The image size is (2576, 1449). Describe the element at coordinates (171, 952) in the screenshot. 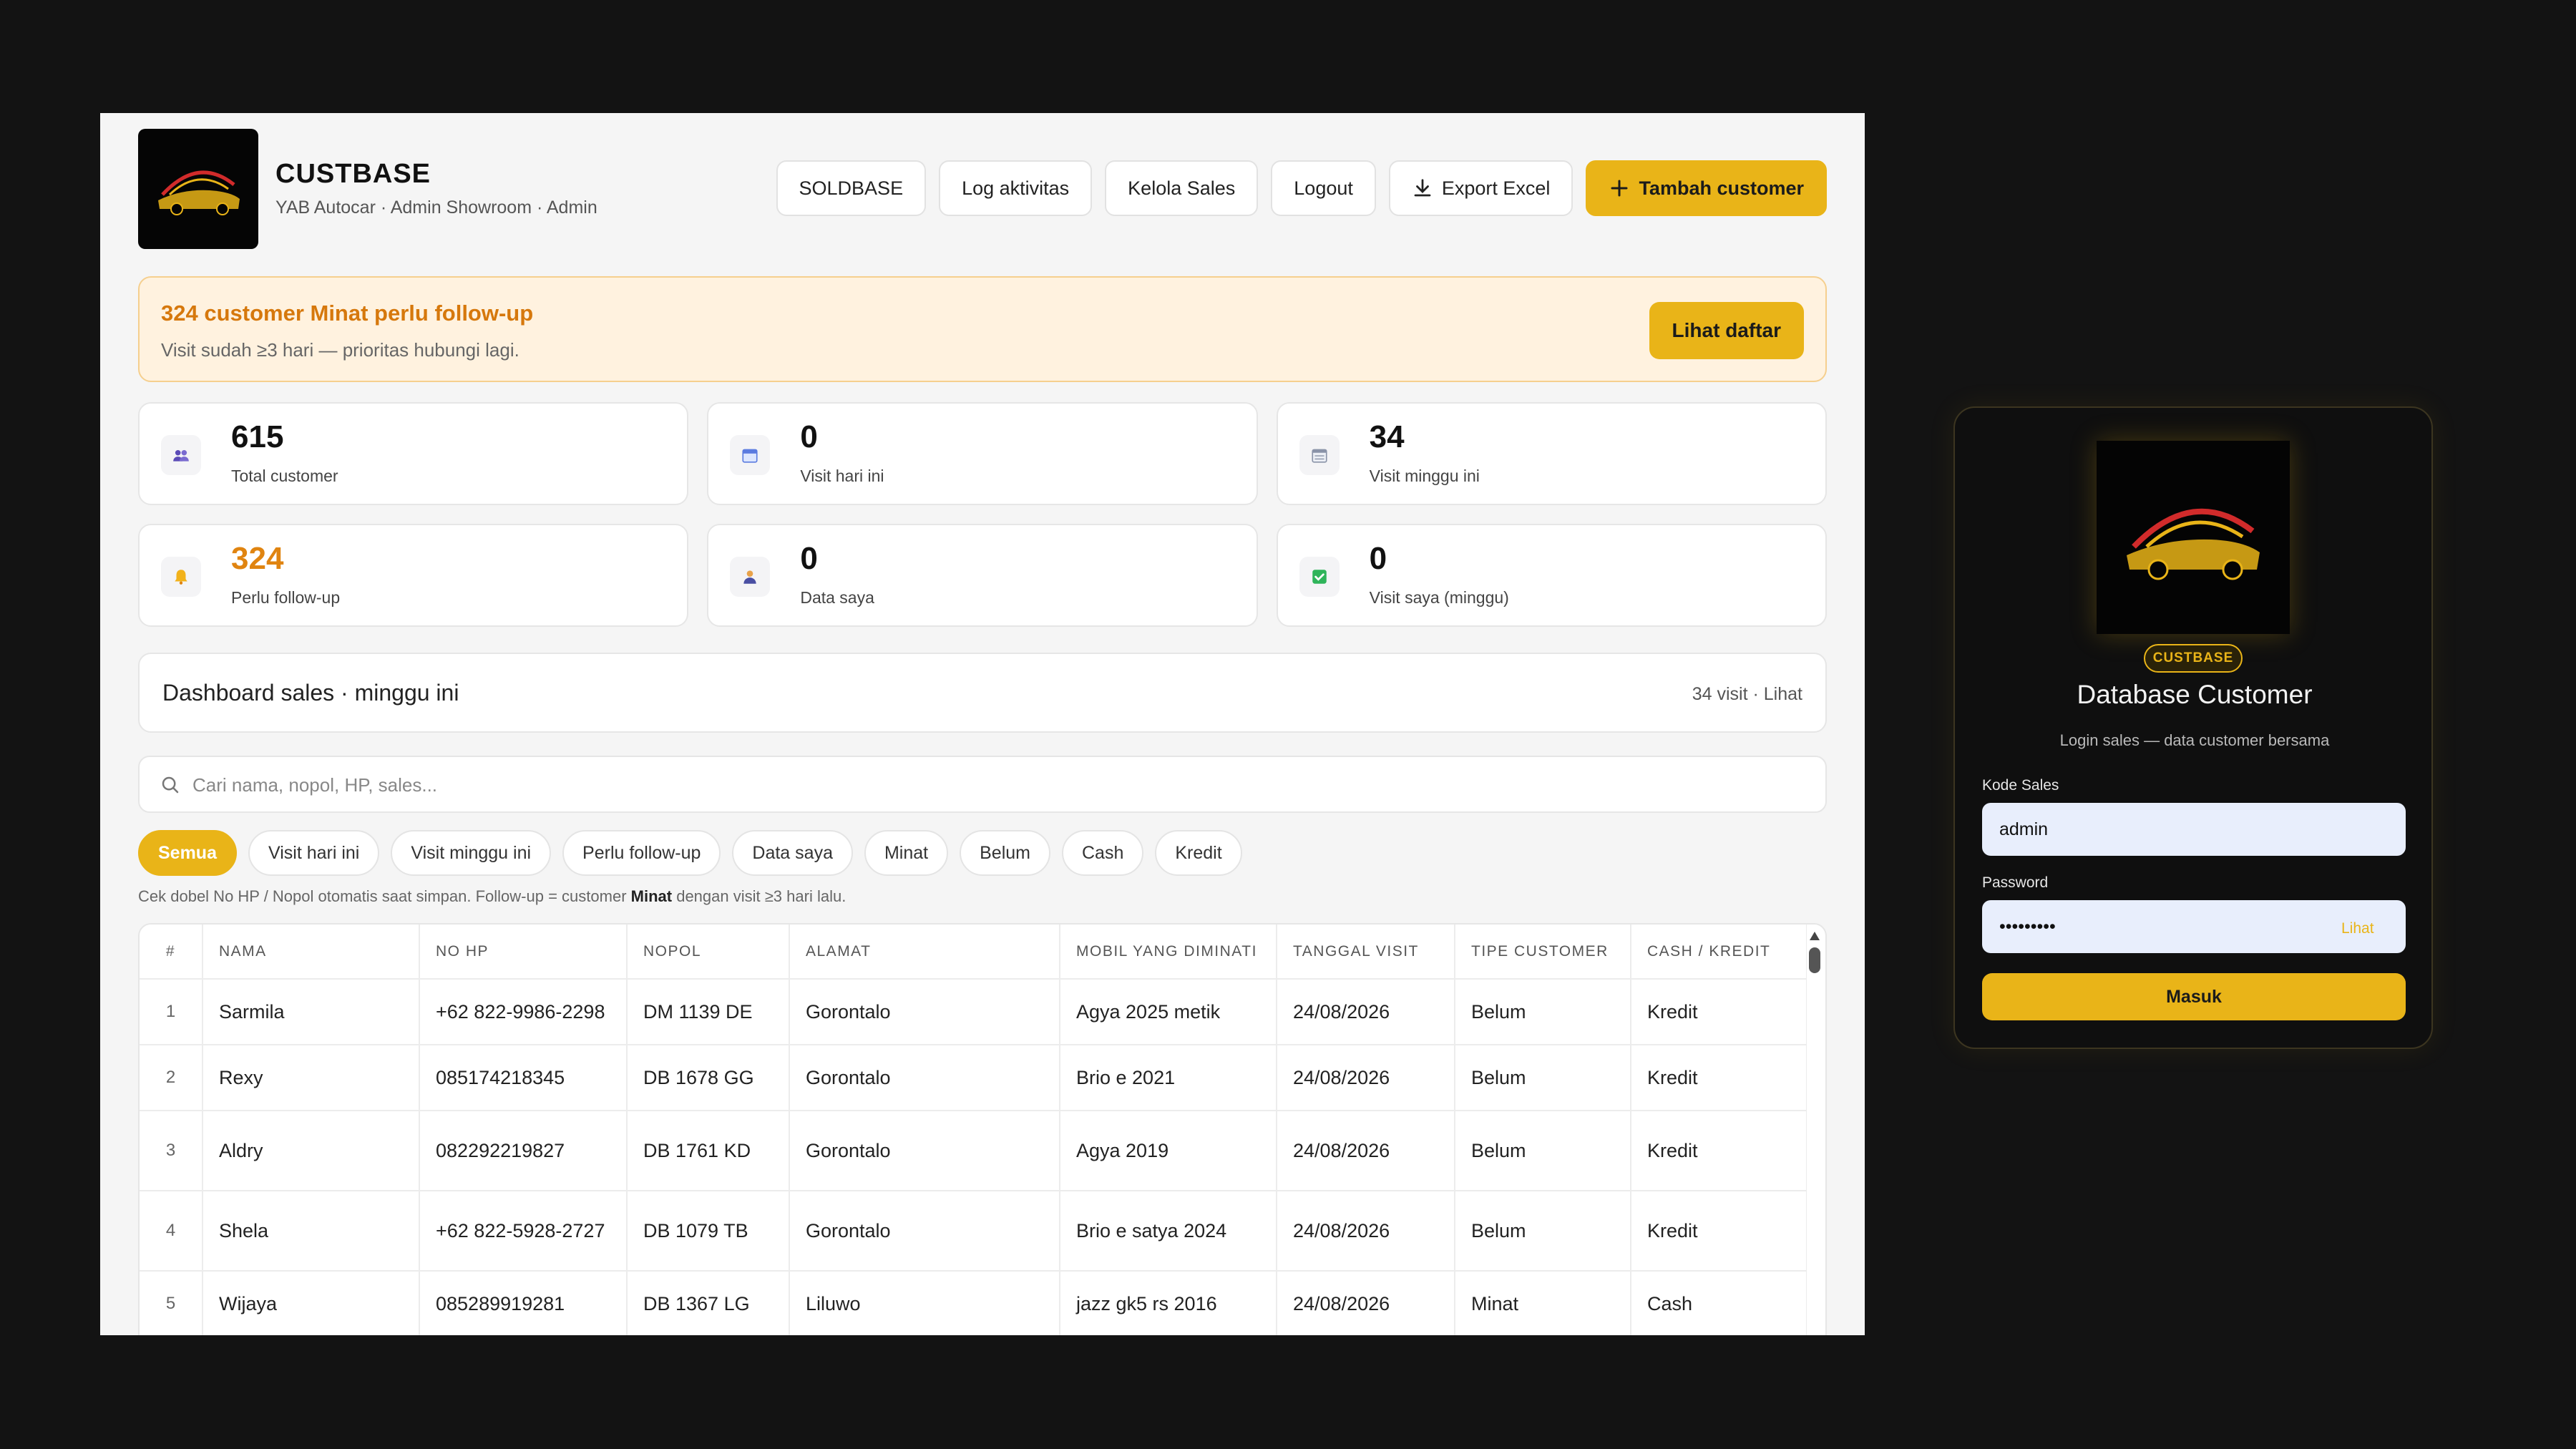

I see `col-header-no: #` at that location.